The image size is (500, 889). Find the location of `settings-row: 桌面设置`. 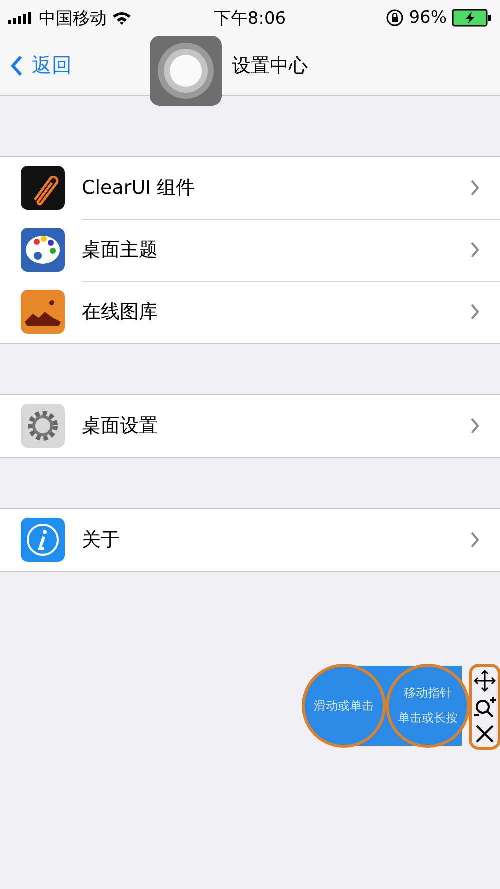

settings-row: 桌面设置 is located at coordinates (250, 426).